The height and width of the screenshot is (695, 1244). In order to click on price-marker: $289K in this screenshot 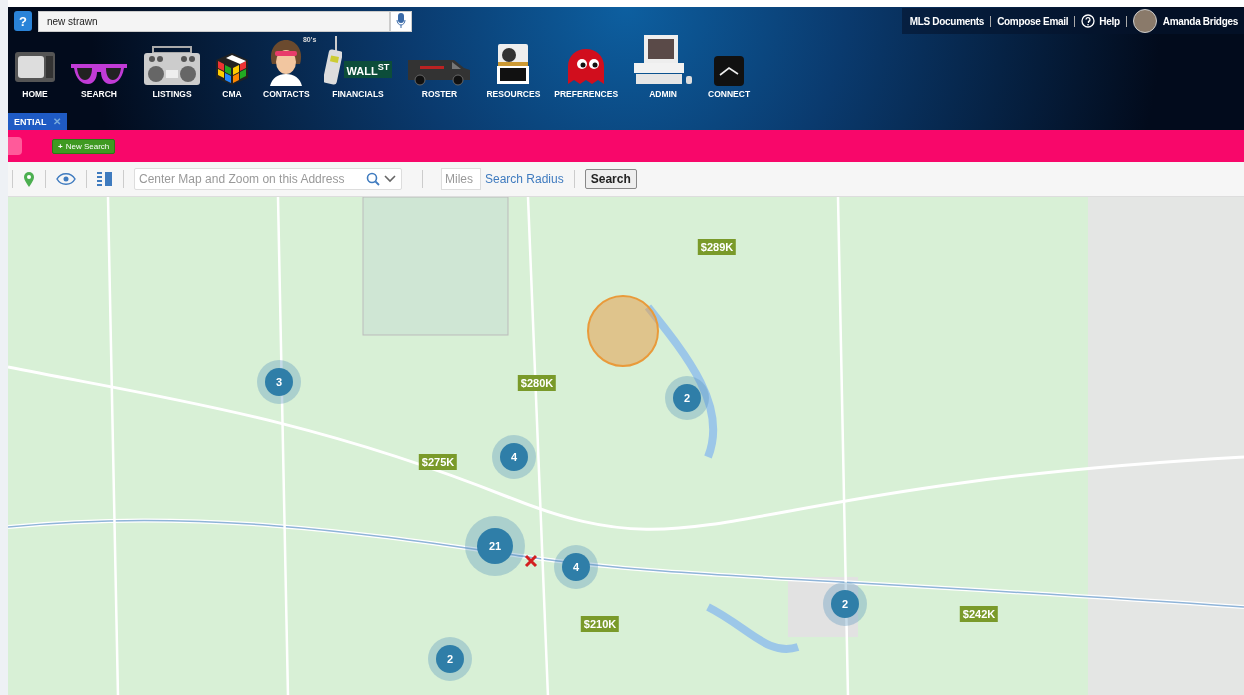, I will do `click(717, 247)`.